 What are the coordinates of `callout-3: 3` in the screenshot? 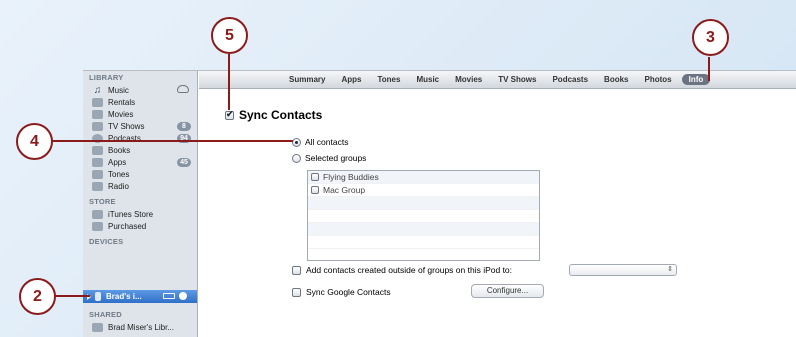 It's located at (710, 37).